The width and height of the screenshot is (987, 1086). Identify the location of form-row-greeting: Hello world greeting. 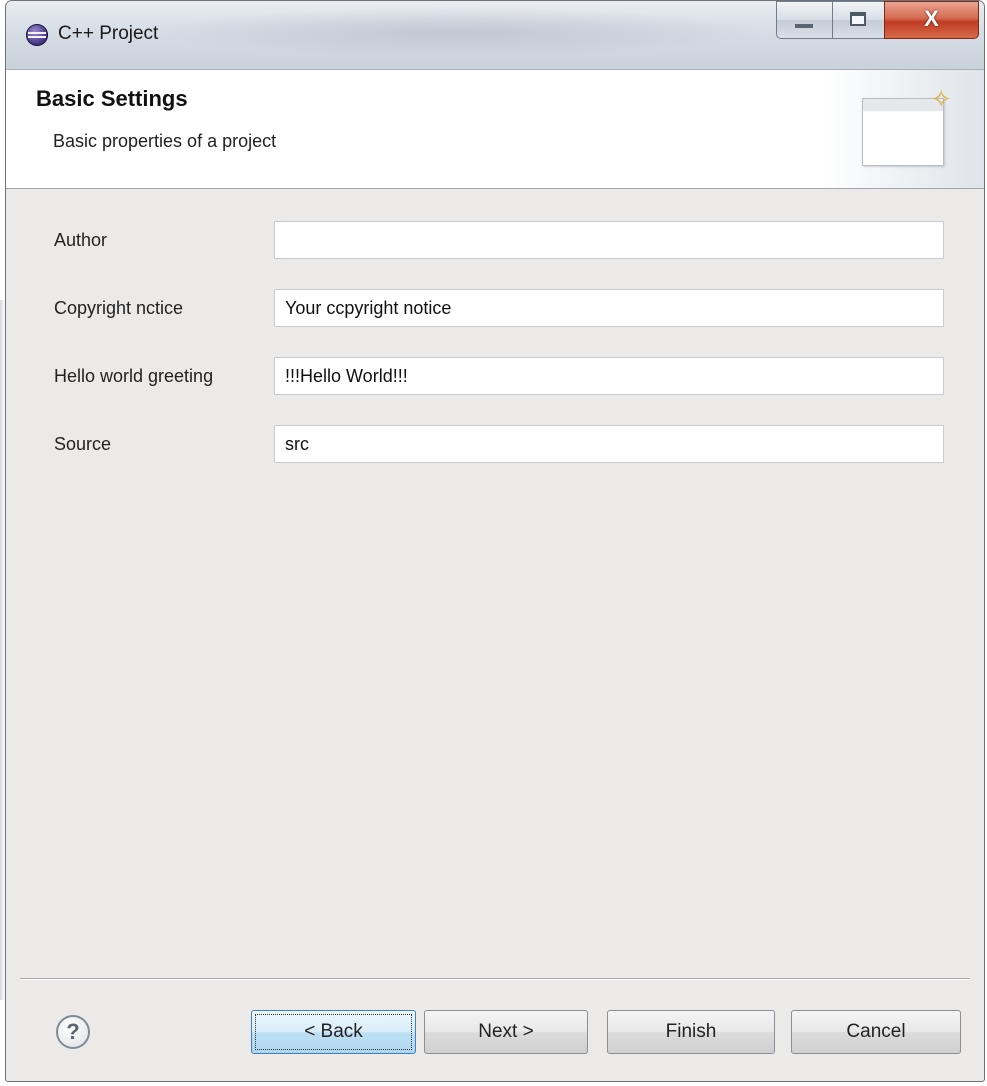
(495, 377).